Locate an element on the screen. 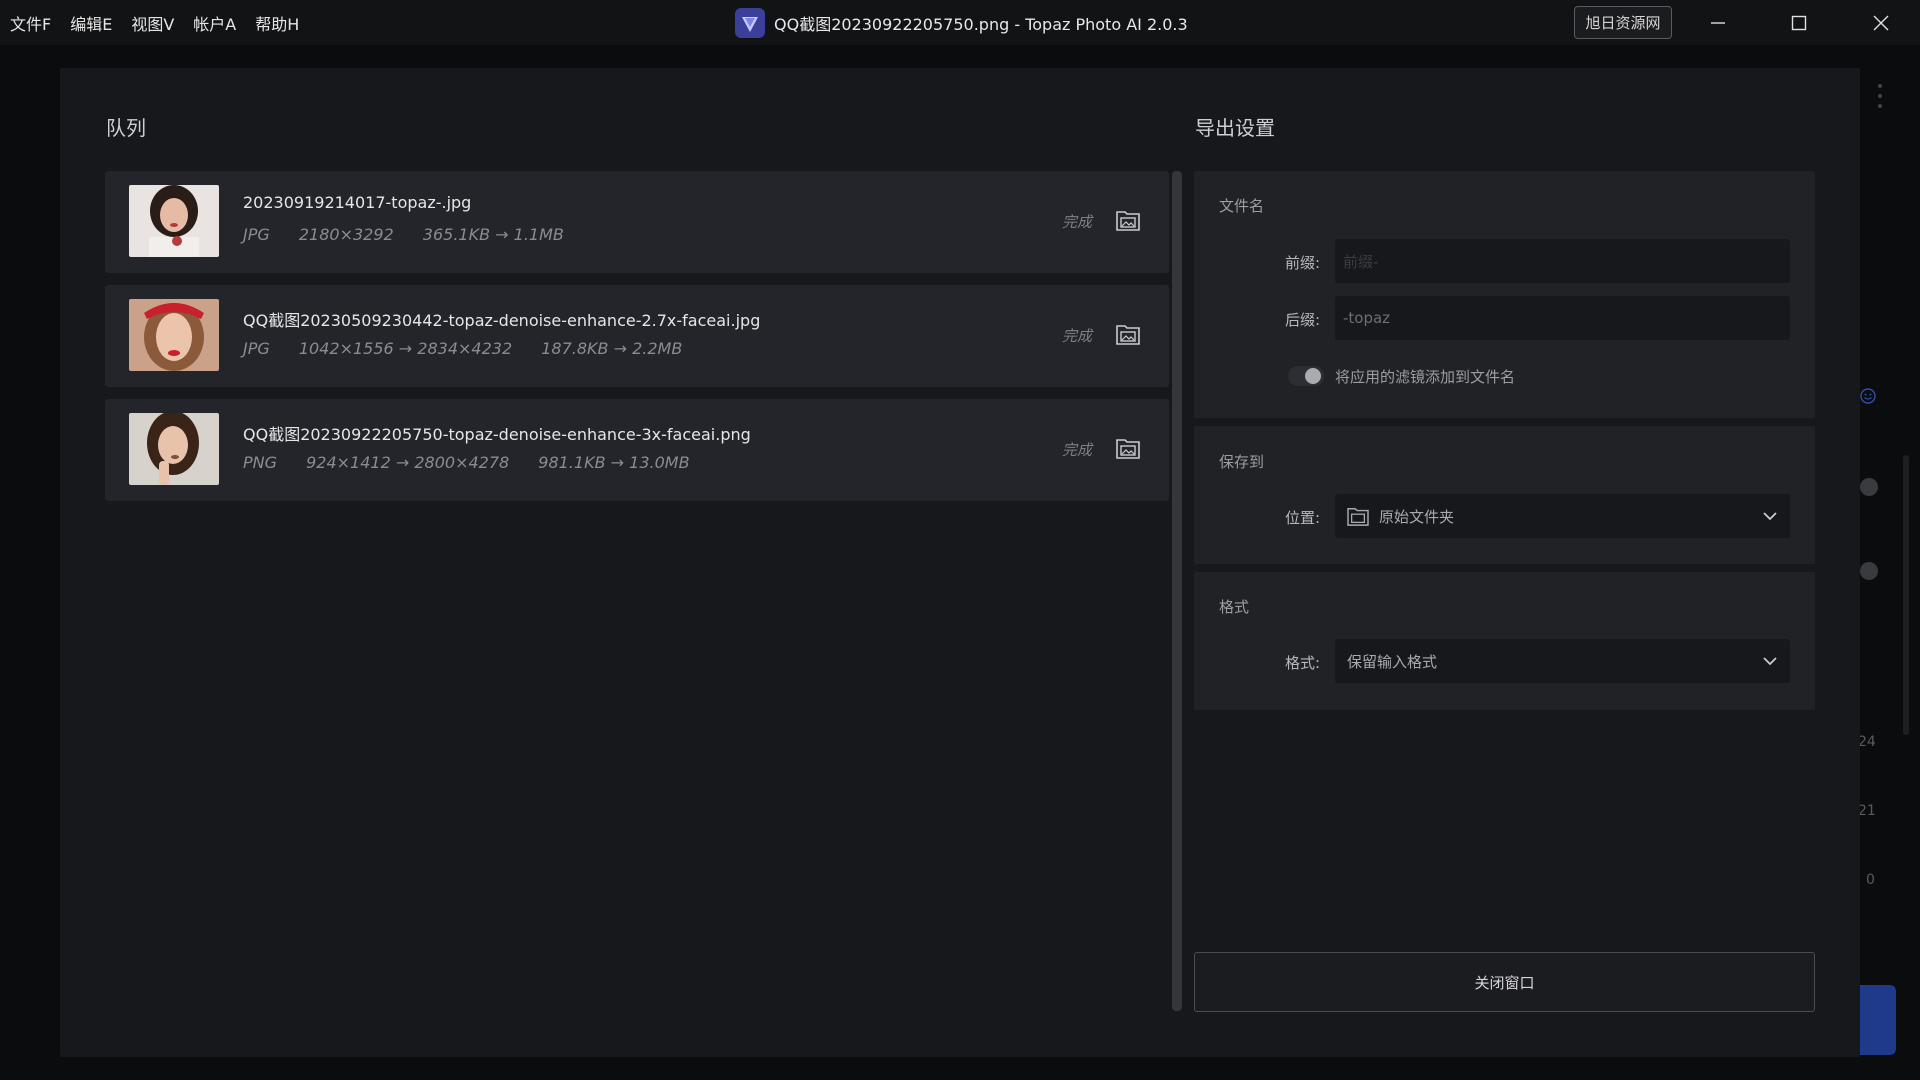  suffix-label: 后缀: is located at coordinates (1303, 320).